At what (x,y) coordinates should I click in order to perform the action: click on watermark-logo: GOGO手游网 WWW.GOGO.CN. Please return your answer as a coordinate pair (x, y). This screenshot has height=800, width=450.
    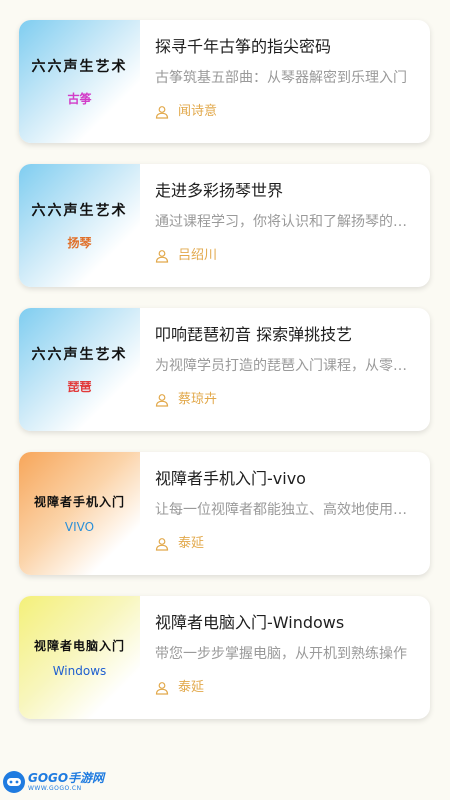
    Looking at the image, I should click on (53, 782).